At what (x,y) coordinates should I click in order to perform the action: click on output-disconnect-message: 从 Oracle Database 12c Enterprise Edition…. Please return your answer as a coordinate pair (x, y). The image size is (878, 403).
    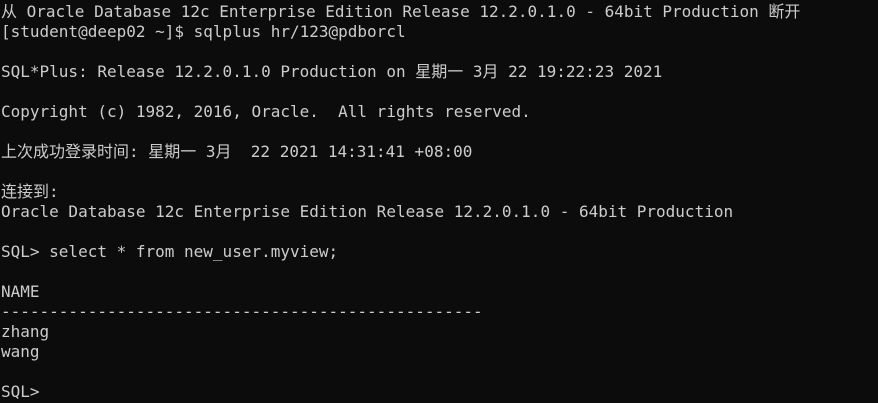
    Looking at the image, I should click on (401, 11).